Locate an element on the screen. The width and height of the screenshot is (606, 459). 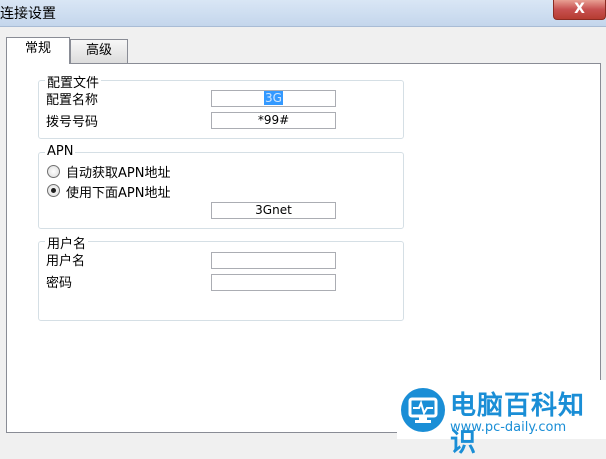
password-field is located at coordinates (273, 282).